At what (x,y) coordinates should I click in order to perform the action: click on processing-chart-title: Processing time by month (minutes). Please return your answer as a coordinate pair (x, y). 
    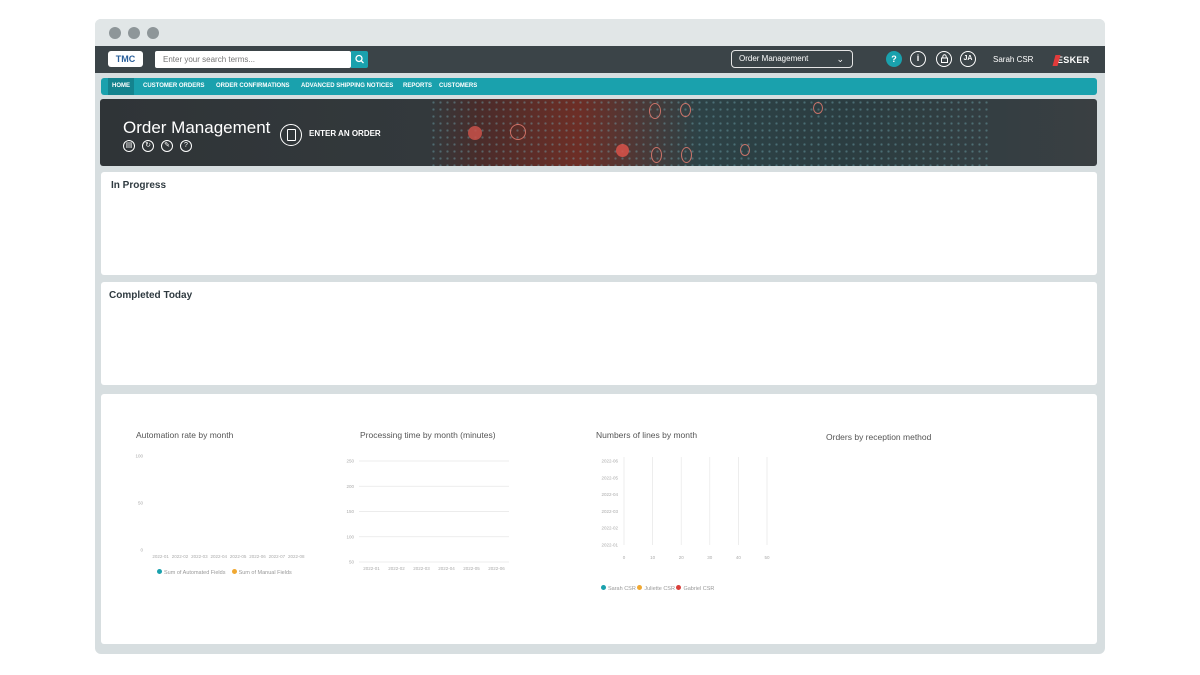
    Looking at the image, I should click on (428, 435).